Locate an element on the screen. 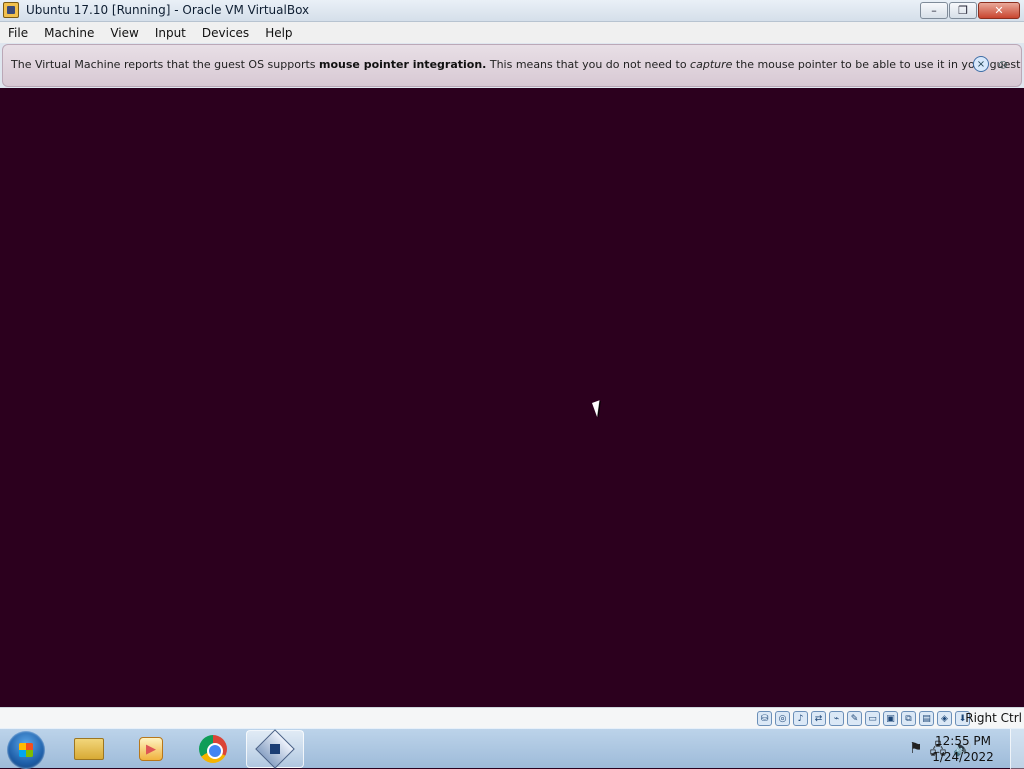 The width and height of the screenshot is (1024, 769). optical-drive-icon: ◎ is located at coordinates (782, 718).